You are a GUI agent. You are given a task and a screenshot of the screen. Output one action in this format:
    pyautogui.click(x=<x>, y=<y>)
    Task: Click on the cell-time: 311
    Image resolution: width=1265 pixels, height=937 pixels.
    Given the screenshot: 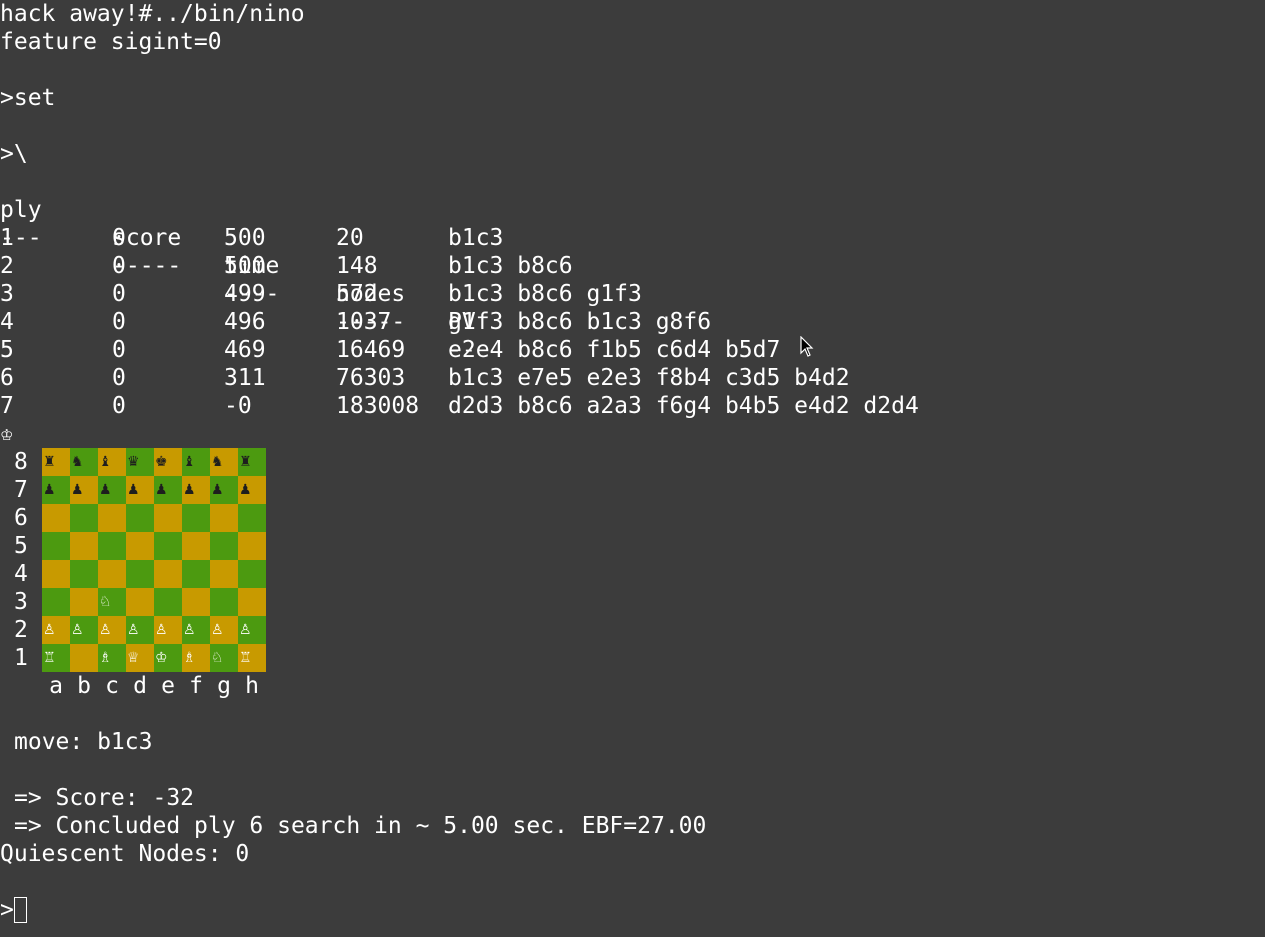 What is the action you would take?
    pyautogui.click(x=245, y=378)
    